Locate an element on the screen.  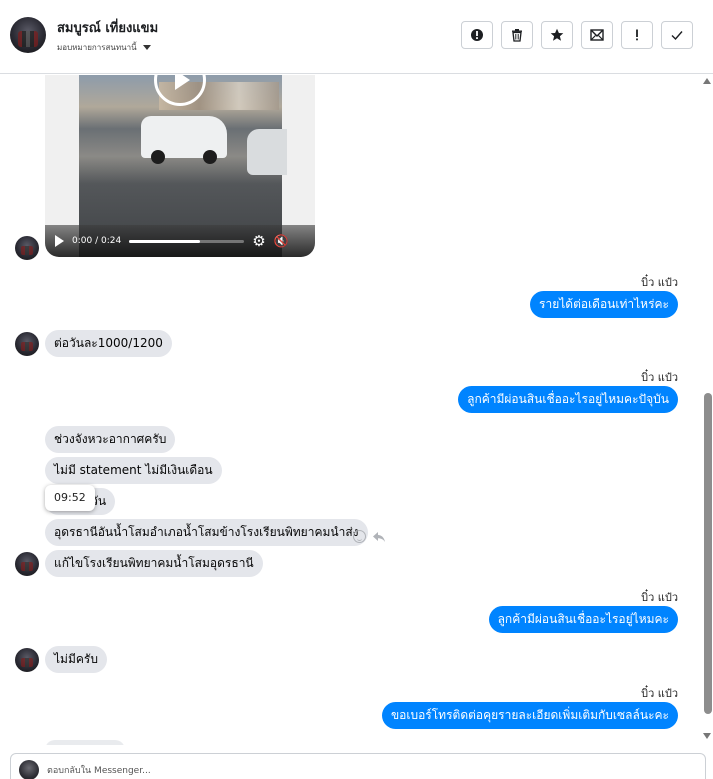
follow-up-button is located at coordinates (637, 35).